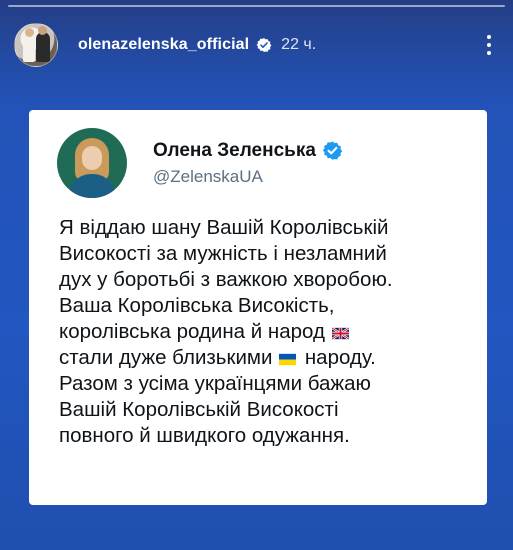  I want to click on story-header: olenazelenska_official 22 ч., so click(256, 45).